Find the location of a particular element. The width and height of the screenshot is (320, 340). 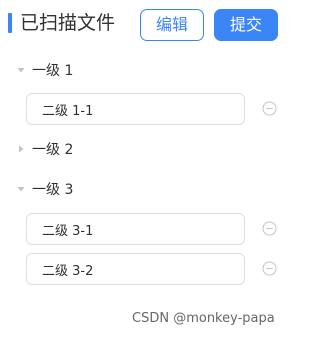

header: 已扫描文件 编辑 提交 is located at coordinates (154, 25).